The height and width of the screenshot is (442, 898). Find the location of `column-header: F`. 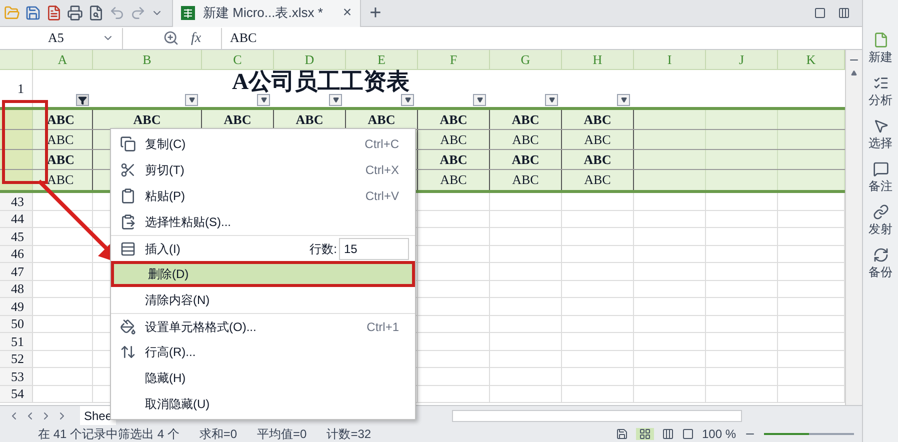

column-header: F is located at coordinates (454, 59).